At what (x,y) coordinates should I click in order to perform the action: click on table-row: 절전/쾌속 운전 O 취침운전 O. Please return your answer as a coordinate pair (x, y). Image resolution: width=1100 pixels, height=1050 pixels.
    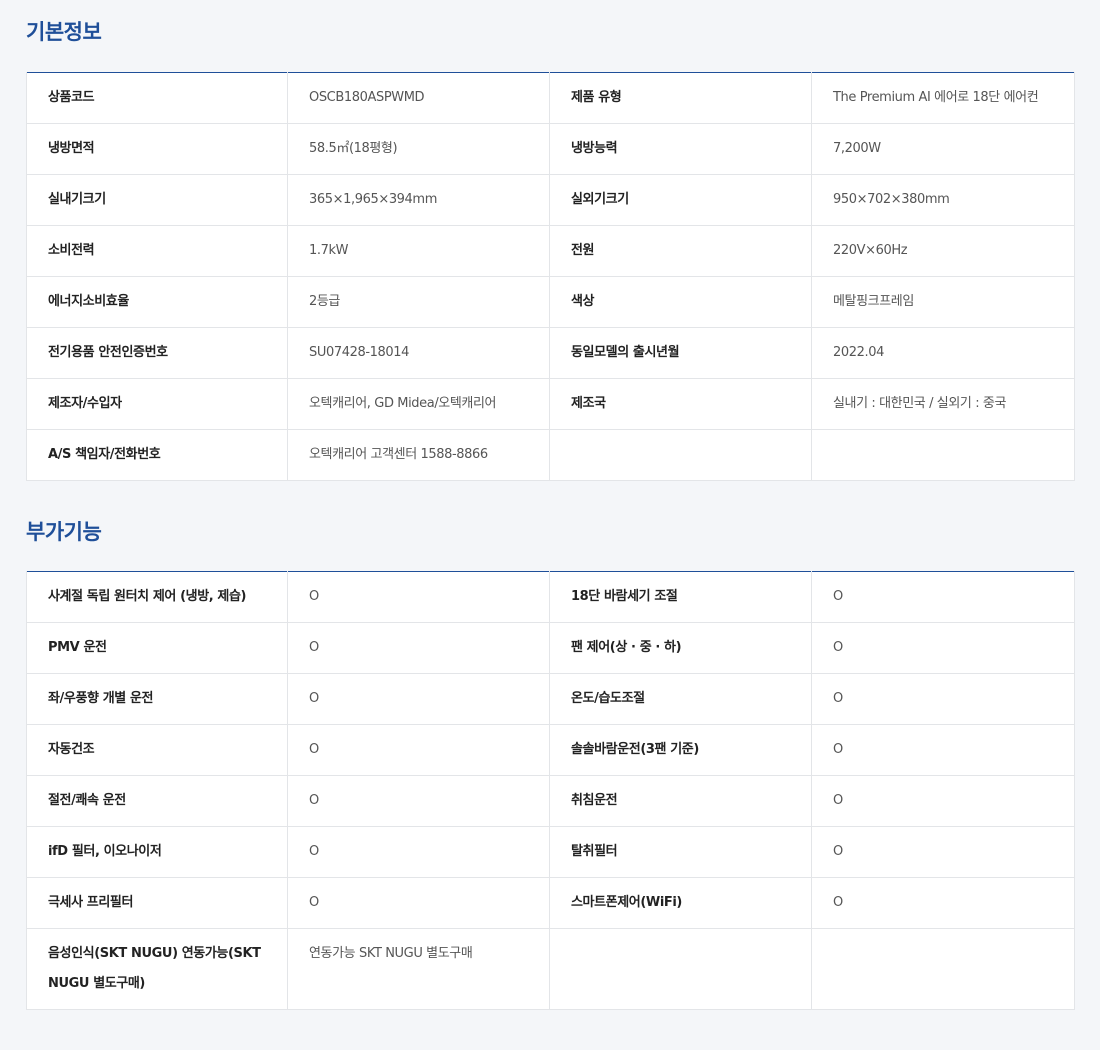
    Looking at the image, I should click on (550, 801).